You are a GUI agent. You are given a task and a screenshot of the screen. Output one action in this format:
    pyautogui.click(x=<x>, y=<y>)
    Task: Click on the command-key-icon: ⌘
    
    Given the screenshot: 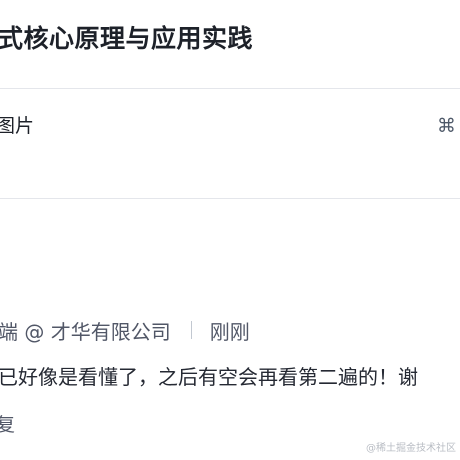 What is the action you would take?
    pyautogui.click(x=446, y=126)
    